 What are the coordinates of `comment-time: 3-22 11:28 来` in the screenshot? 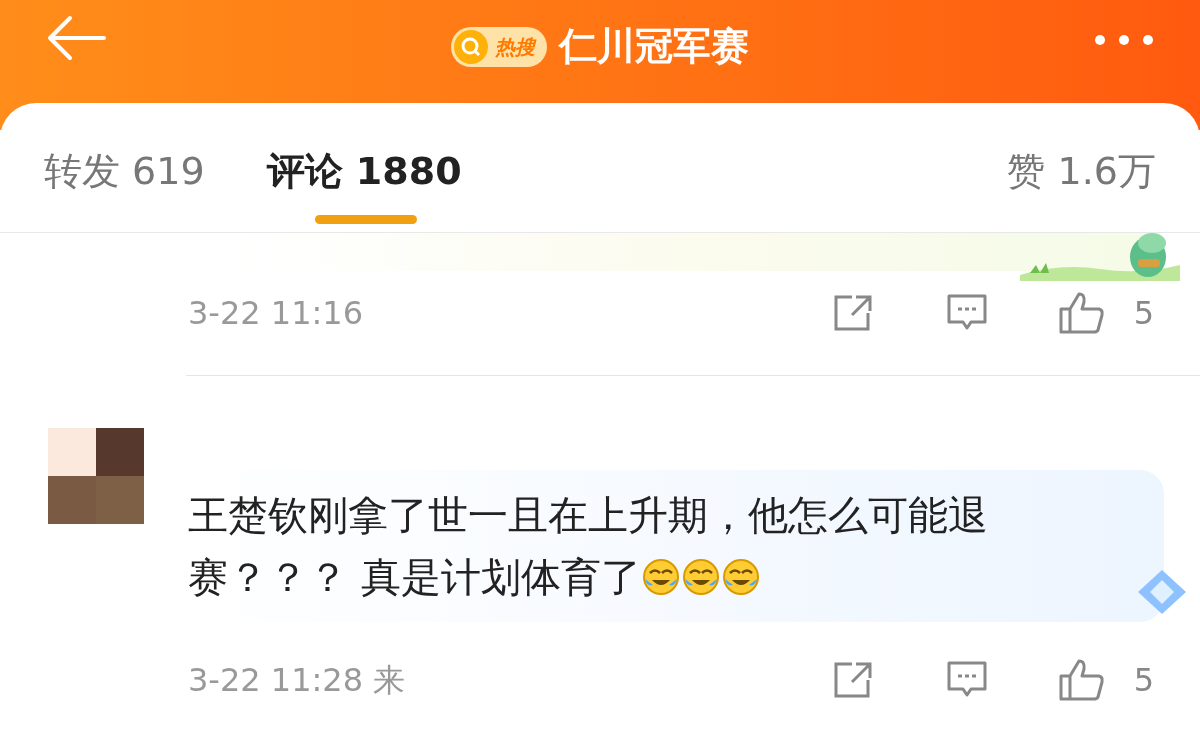 It's located at (297, 680).